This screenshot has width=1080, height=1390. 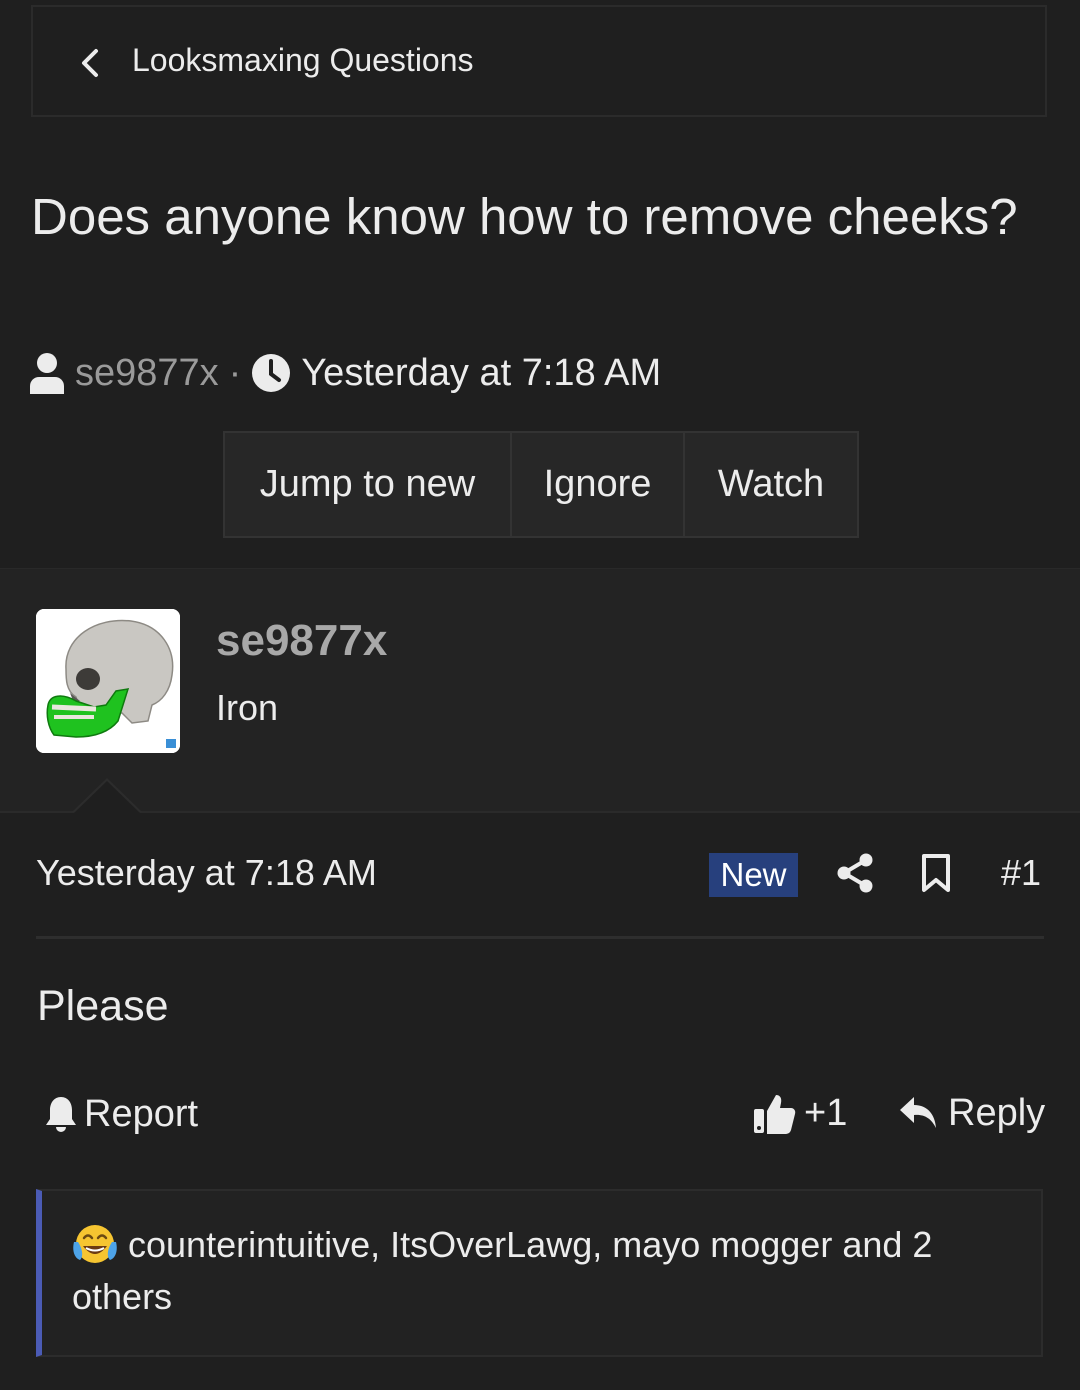 What do you see at coordinates (540, 812) in the screenshot?
I see `user-block-divider` at bounding box center [540, 812].